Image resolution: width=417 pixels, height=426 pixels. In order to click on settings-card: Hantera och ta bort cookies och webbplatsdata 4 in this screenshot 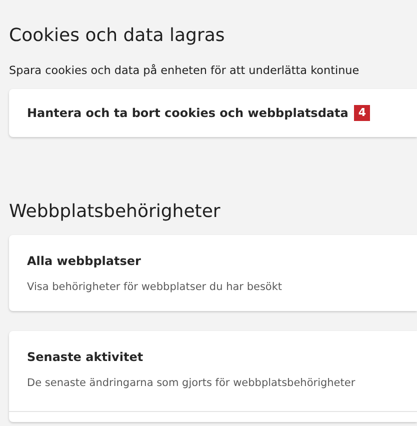, I will do `click(213, 113)`.